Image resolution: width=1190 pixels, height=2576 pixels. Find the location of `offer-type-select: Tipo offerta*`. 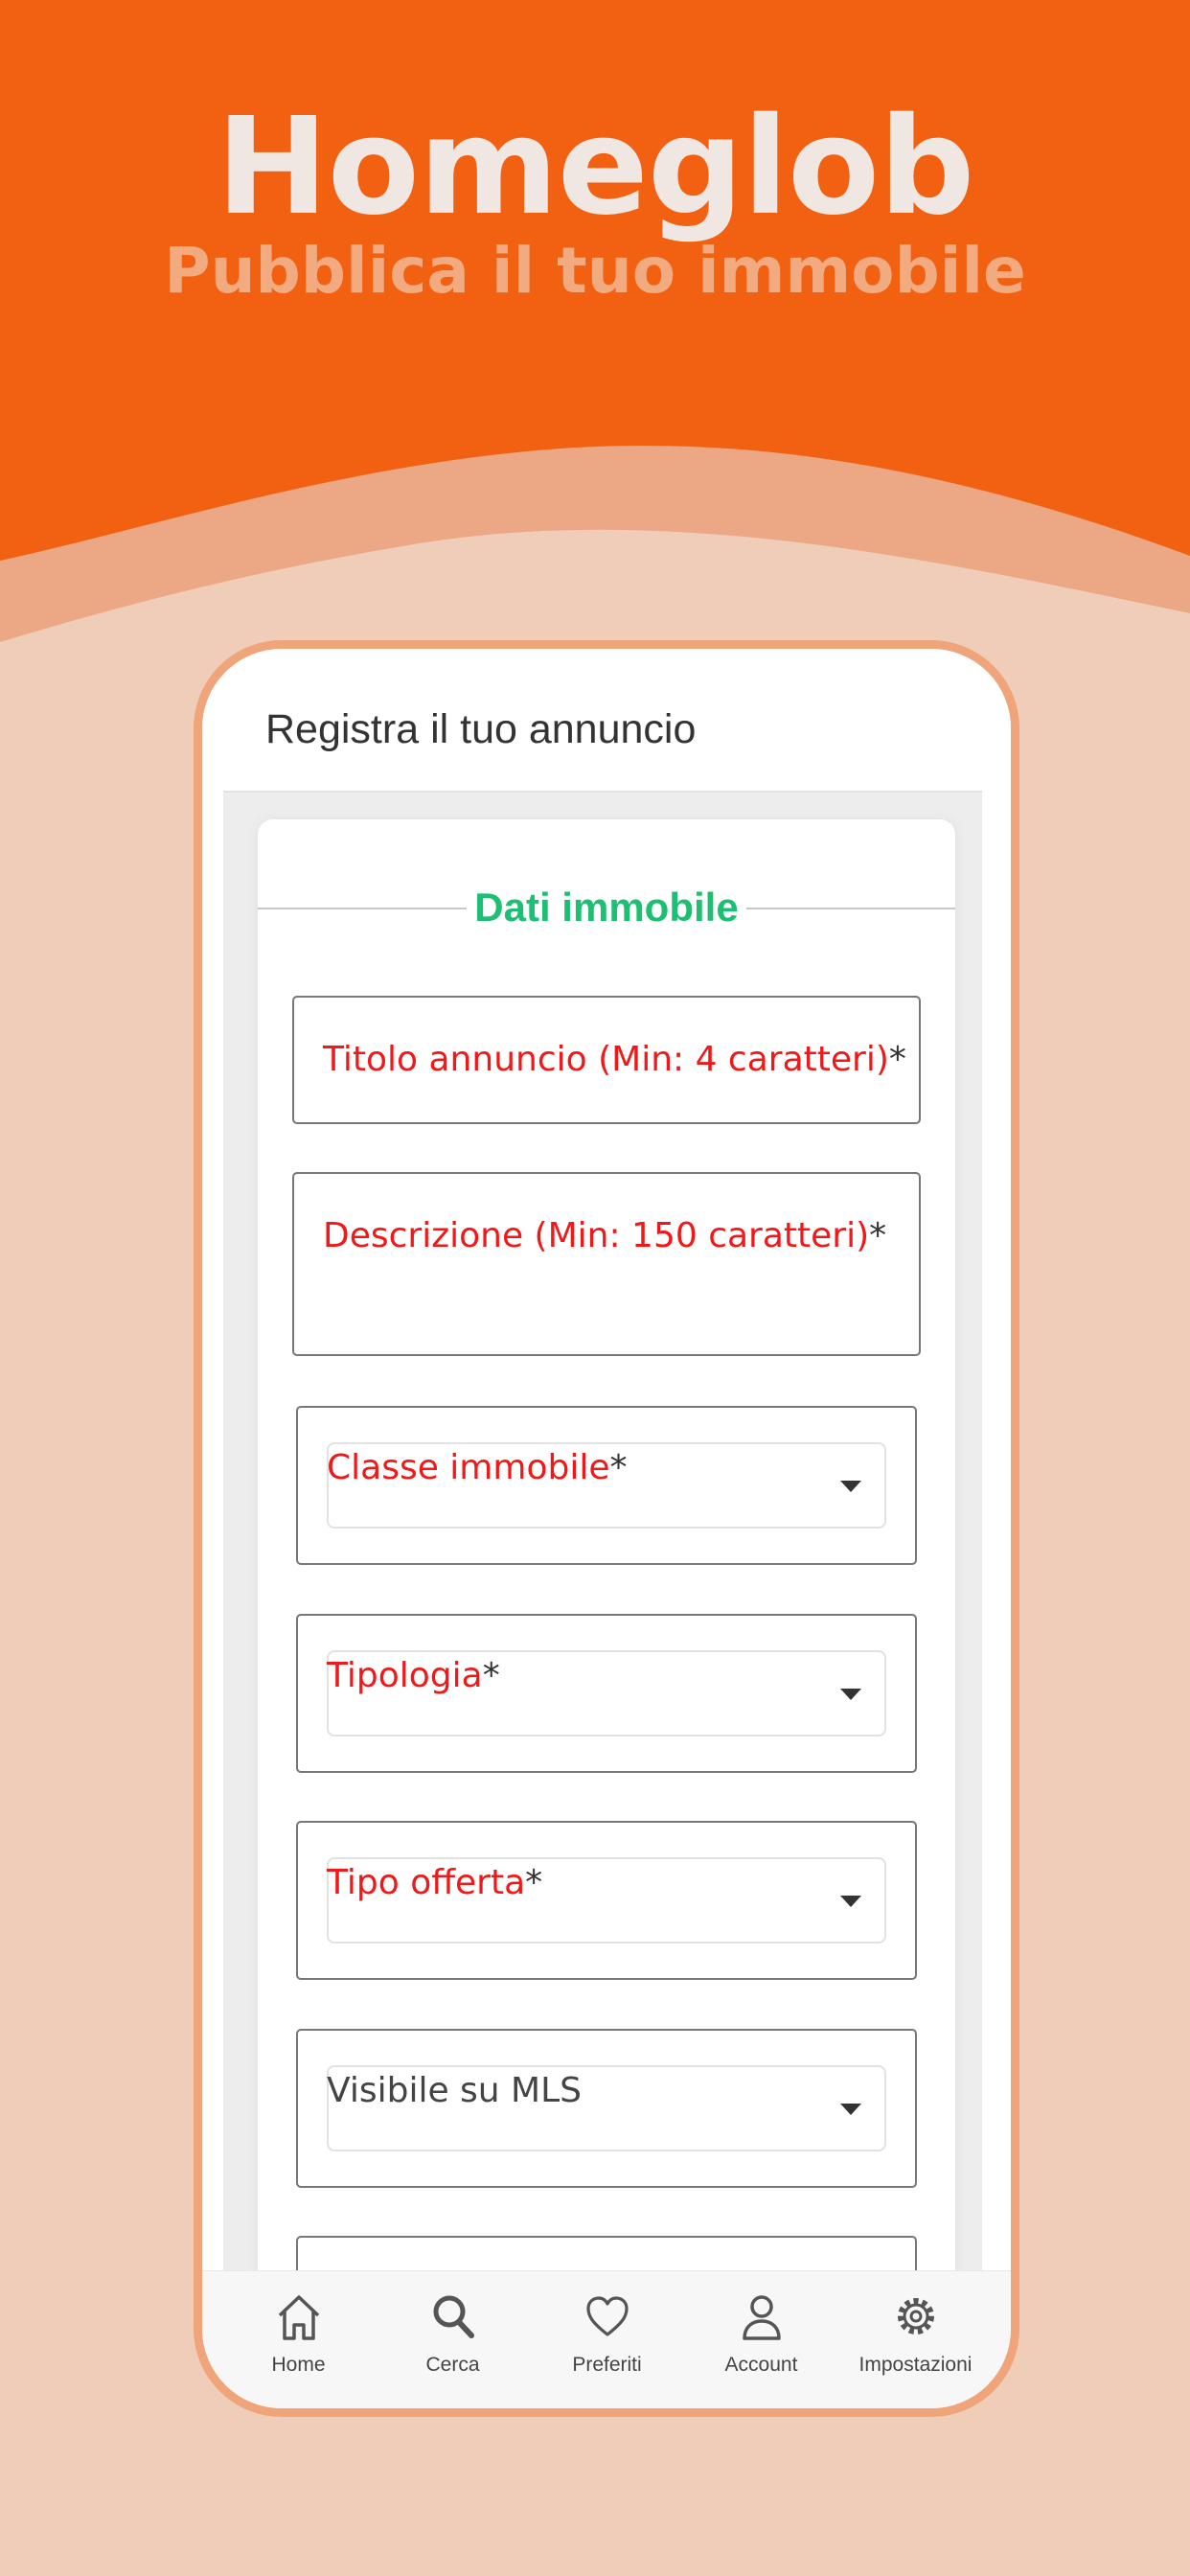

offer-type-select: Tipo offerta* is located at coordinates (606, 1901).